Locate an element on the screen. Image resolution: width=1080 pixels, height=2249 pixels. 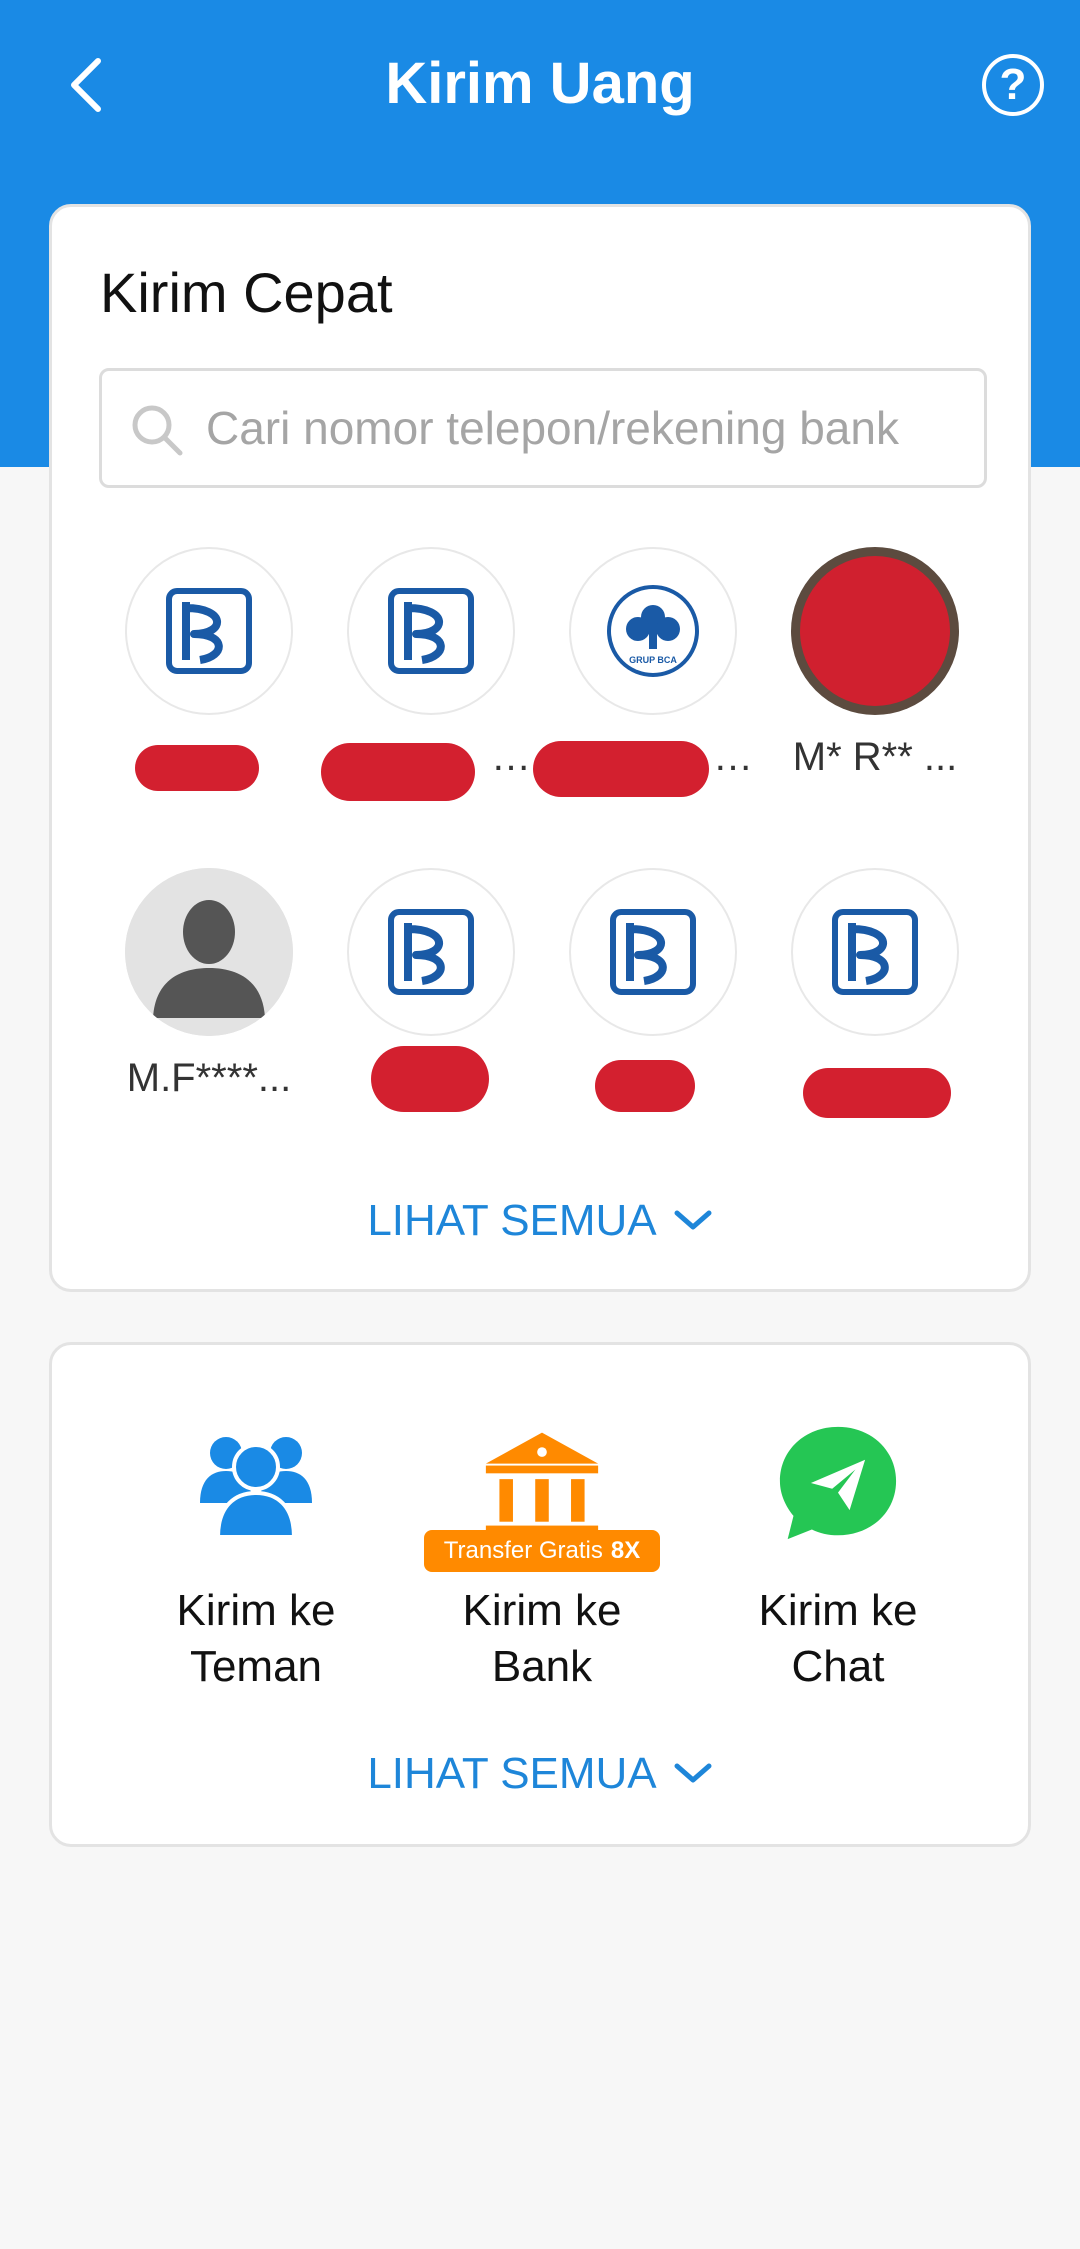
menu-label: Kirim ke Bank is located at coordinates (542, 1638).